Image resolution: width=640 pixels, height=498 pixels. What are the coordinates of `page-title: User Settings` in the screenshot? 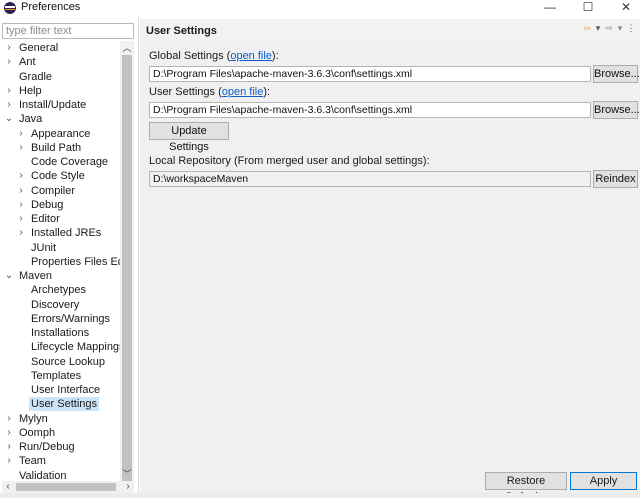 It's located at (181, 31).